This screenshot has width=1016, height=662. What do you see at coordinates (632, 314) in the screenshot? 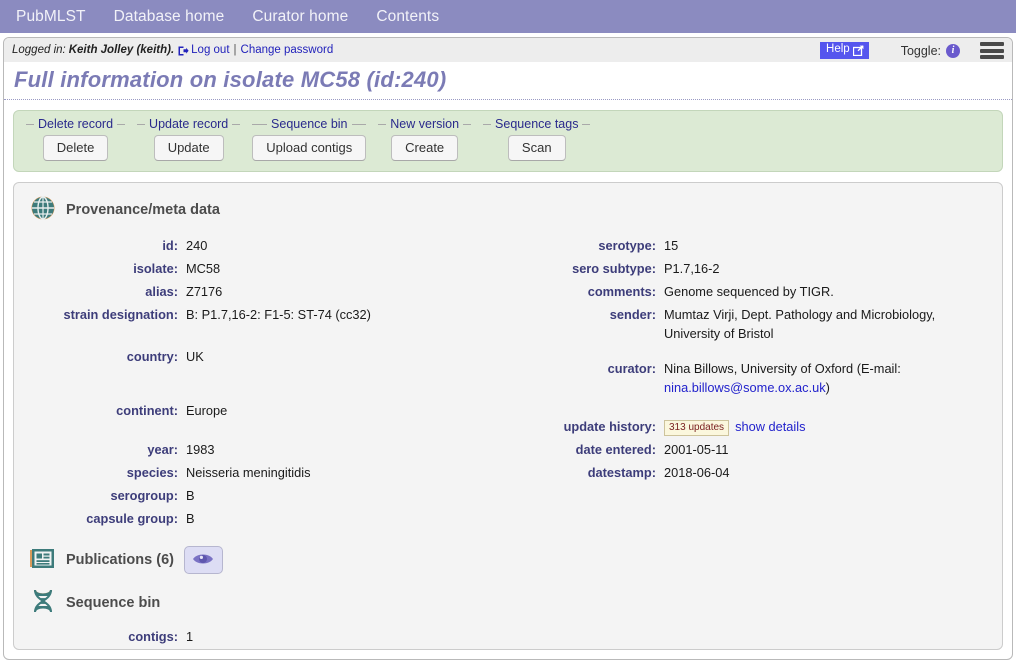
I see `field-label-sender: sender:` at bounding box center [632, 314].